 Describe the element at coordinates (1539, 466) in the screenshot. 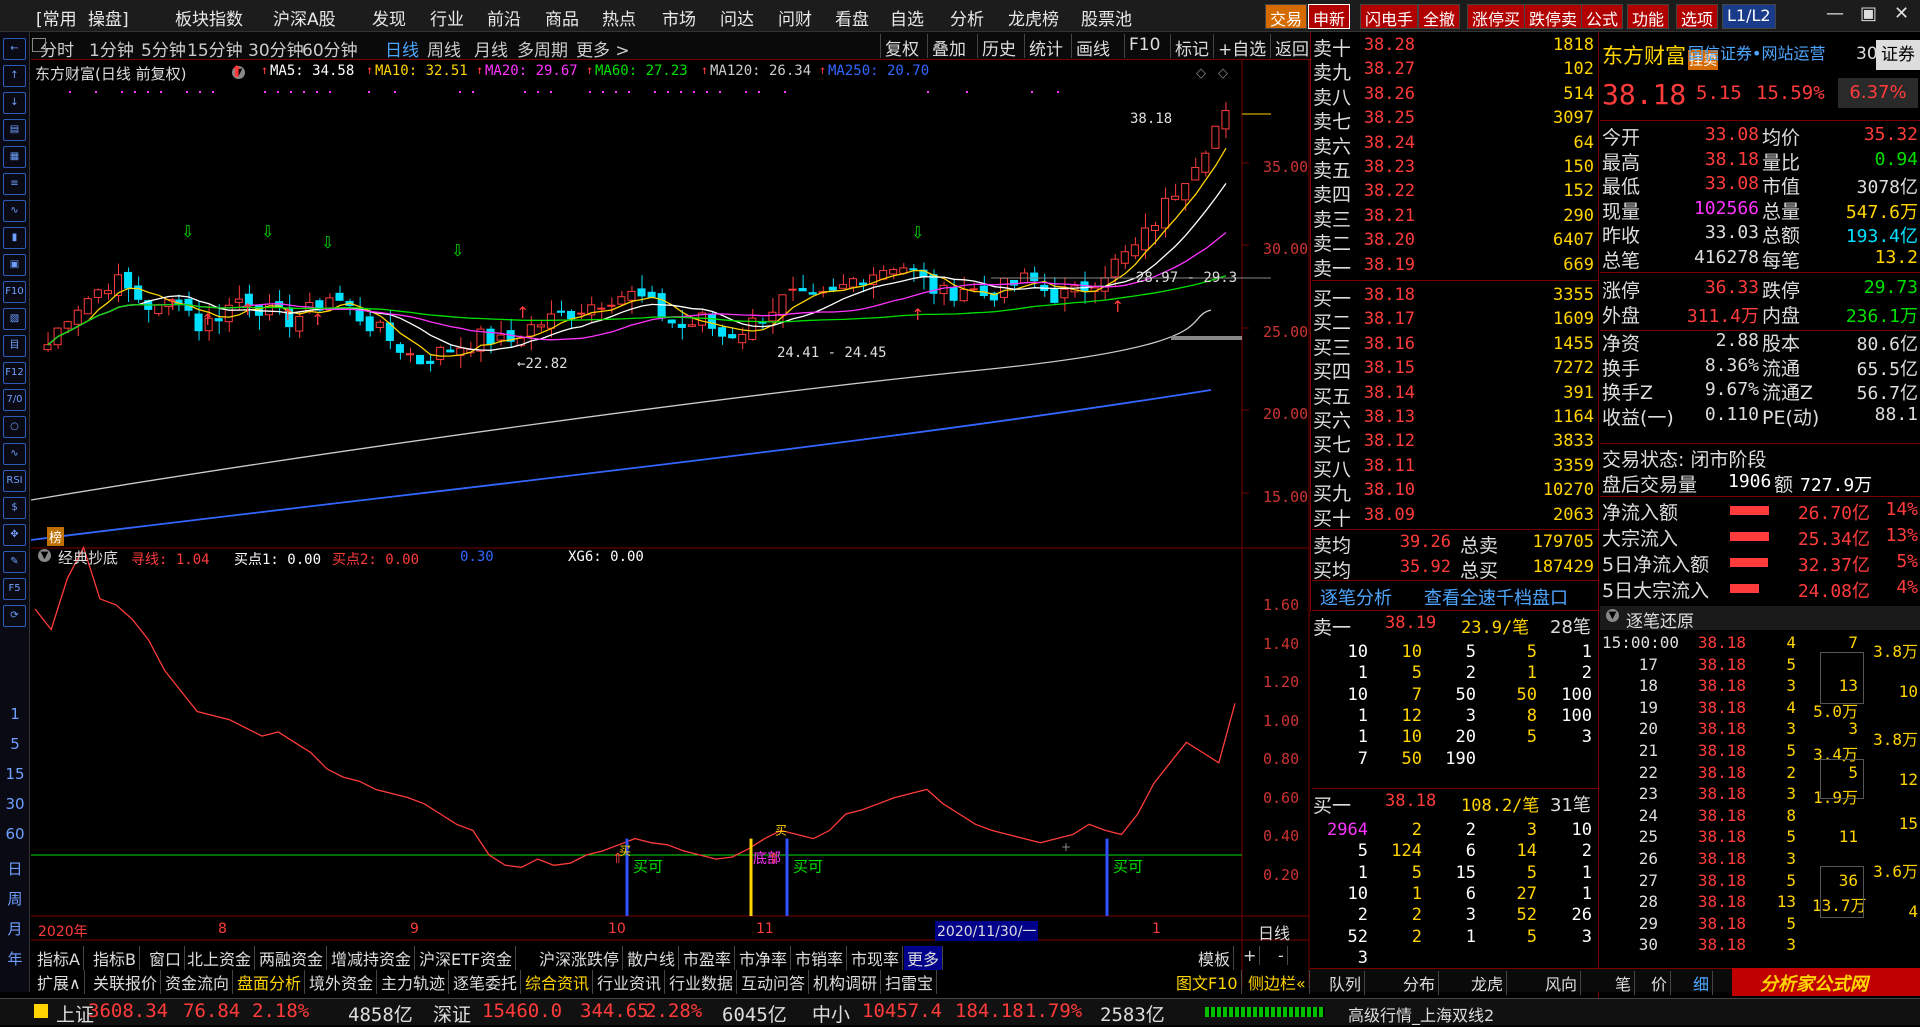

I see `buy-volume: 3359` at that location.